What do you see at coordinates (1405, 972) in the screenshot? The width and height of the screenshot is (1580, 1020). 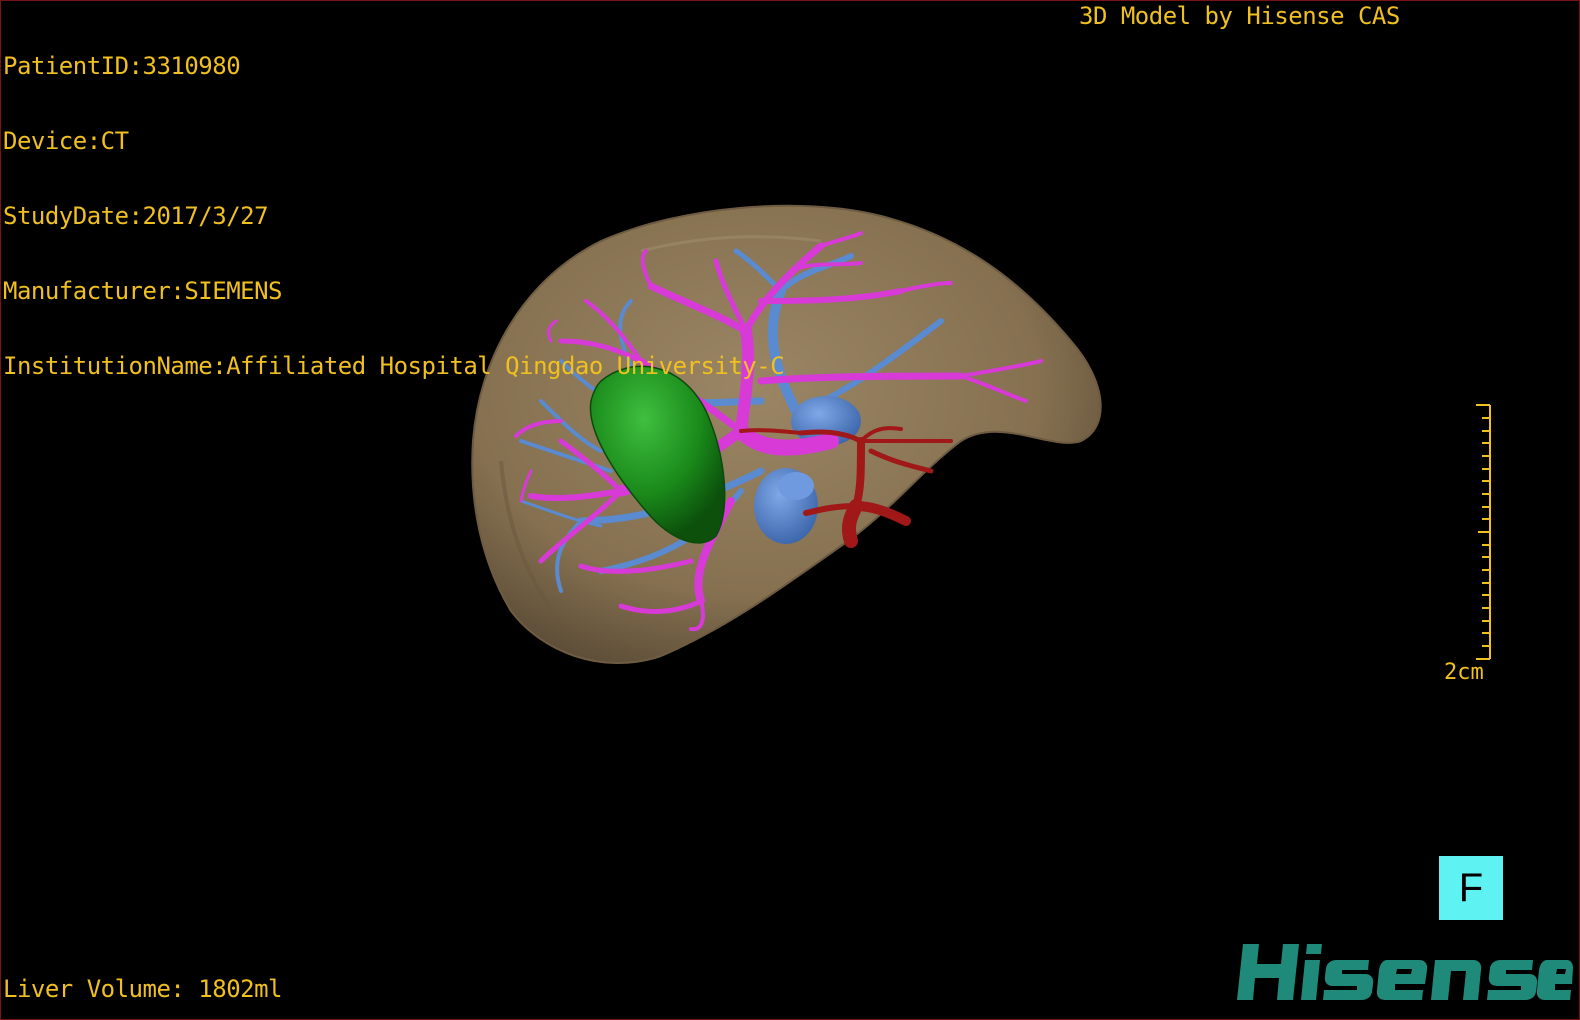 I see `hisense-logo` at bounding box center [1405, 972].